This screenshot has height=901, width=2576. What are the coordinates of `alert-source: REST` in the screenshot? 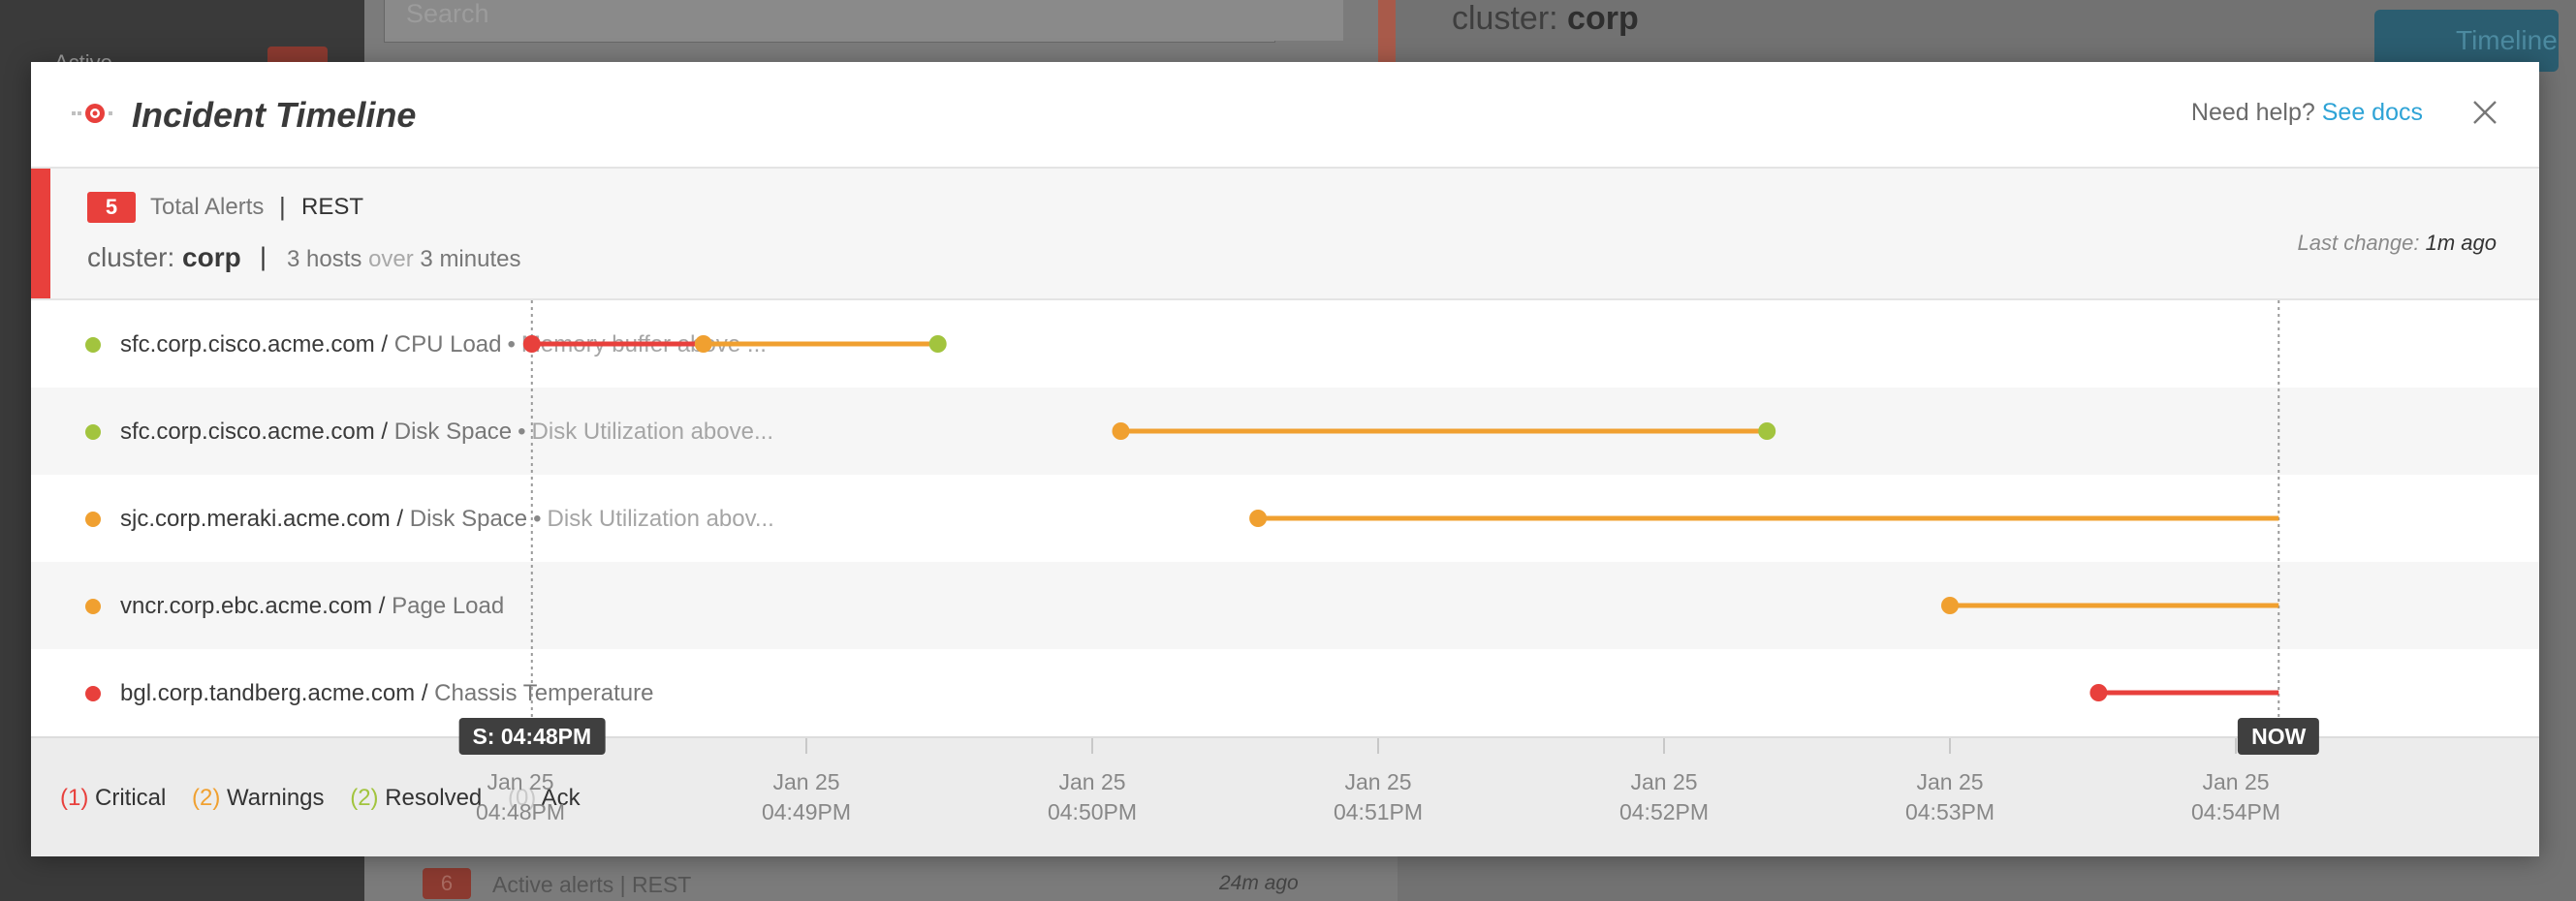 It's located at (332, 207).